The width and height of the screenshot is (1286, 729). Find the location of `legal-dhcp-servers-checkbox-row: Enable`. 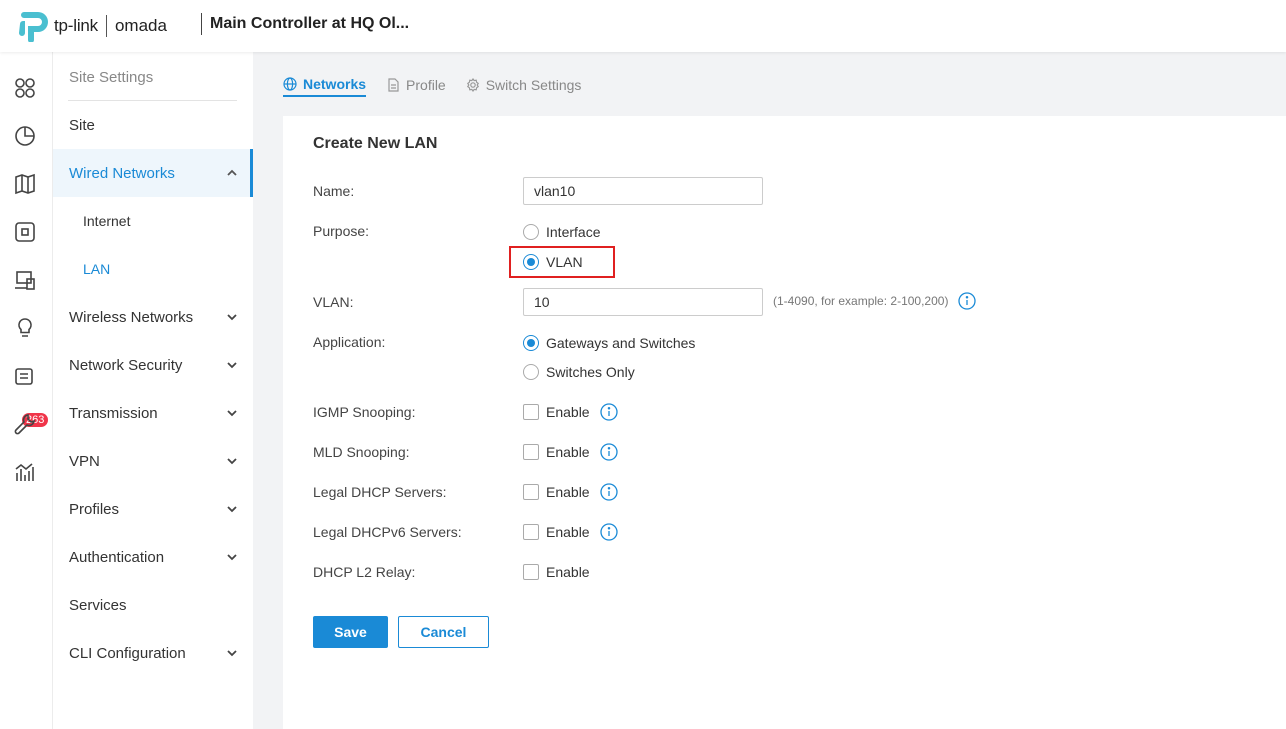

legal-dhcp-servers-checkbox-row: Enable is located at coordinates (570, 492).